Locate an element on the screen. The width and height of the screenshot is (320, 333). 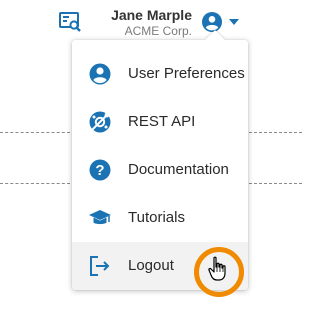
logout-icon is located at coordinates (100, 266).